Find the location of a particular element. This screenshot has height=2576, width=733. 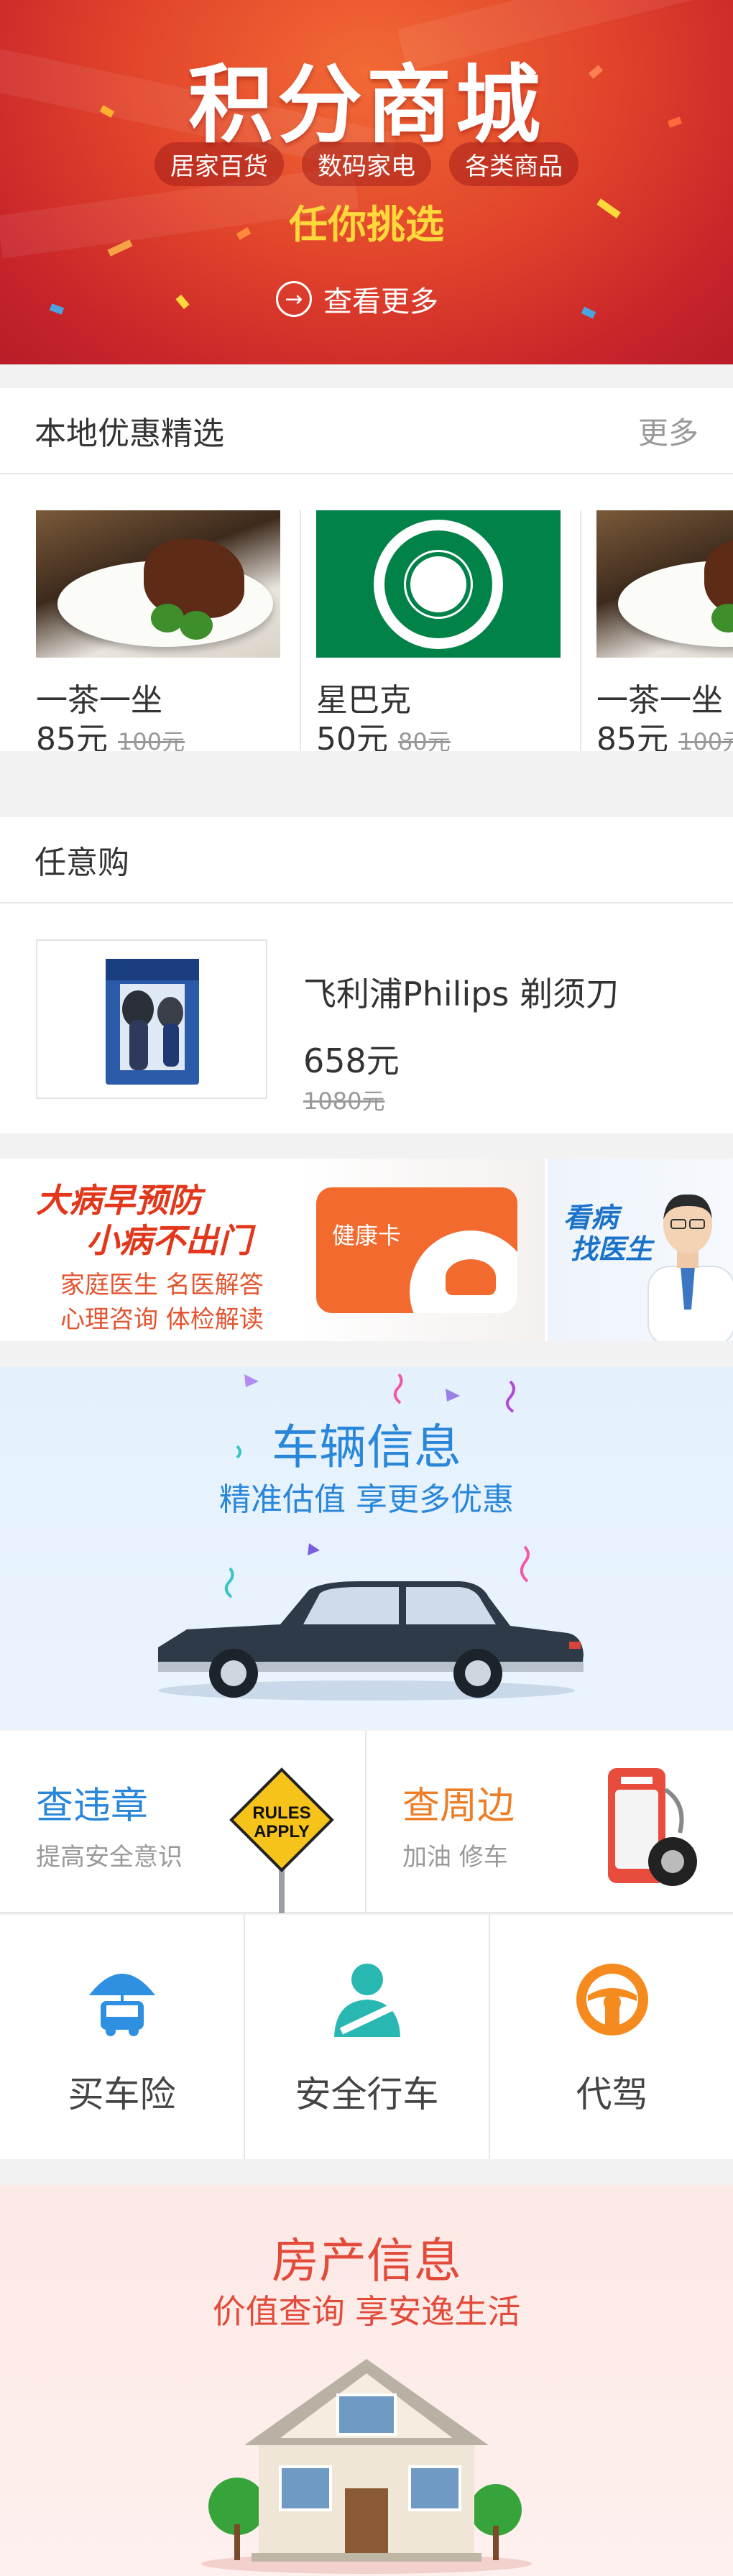

deal-price: 50元 80元 is located at coordinates (383, 732).